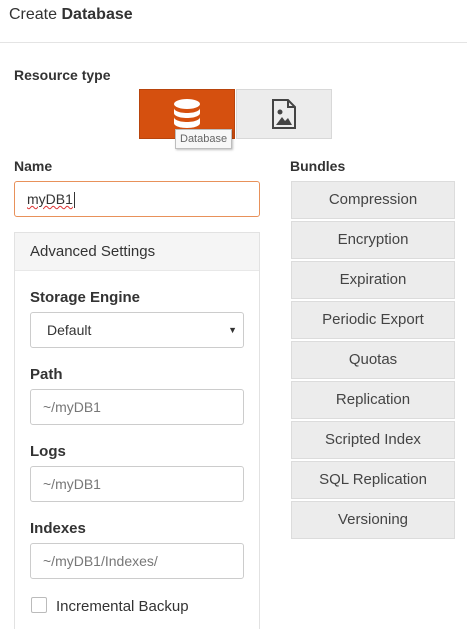 This screenshot has height=629, width=467. I want to click on database-tooltip: Database, so click(204, 139).